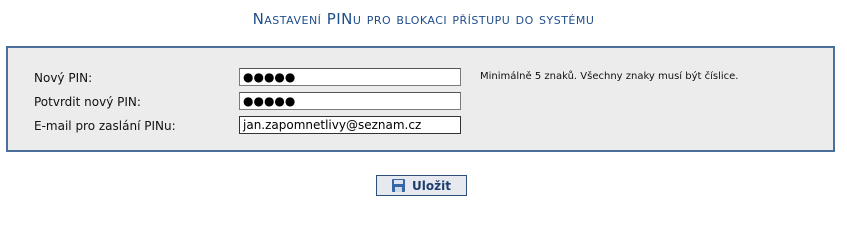 Image resolution: width=847 pixels, height=240 pixels. I want to click on confirm-pin-label: Potvrdit nový PIN:, so click(87, 102).